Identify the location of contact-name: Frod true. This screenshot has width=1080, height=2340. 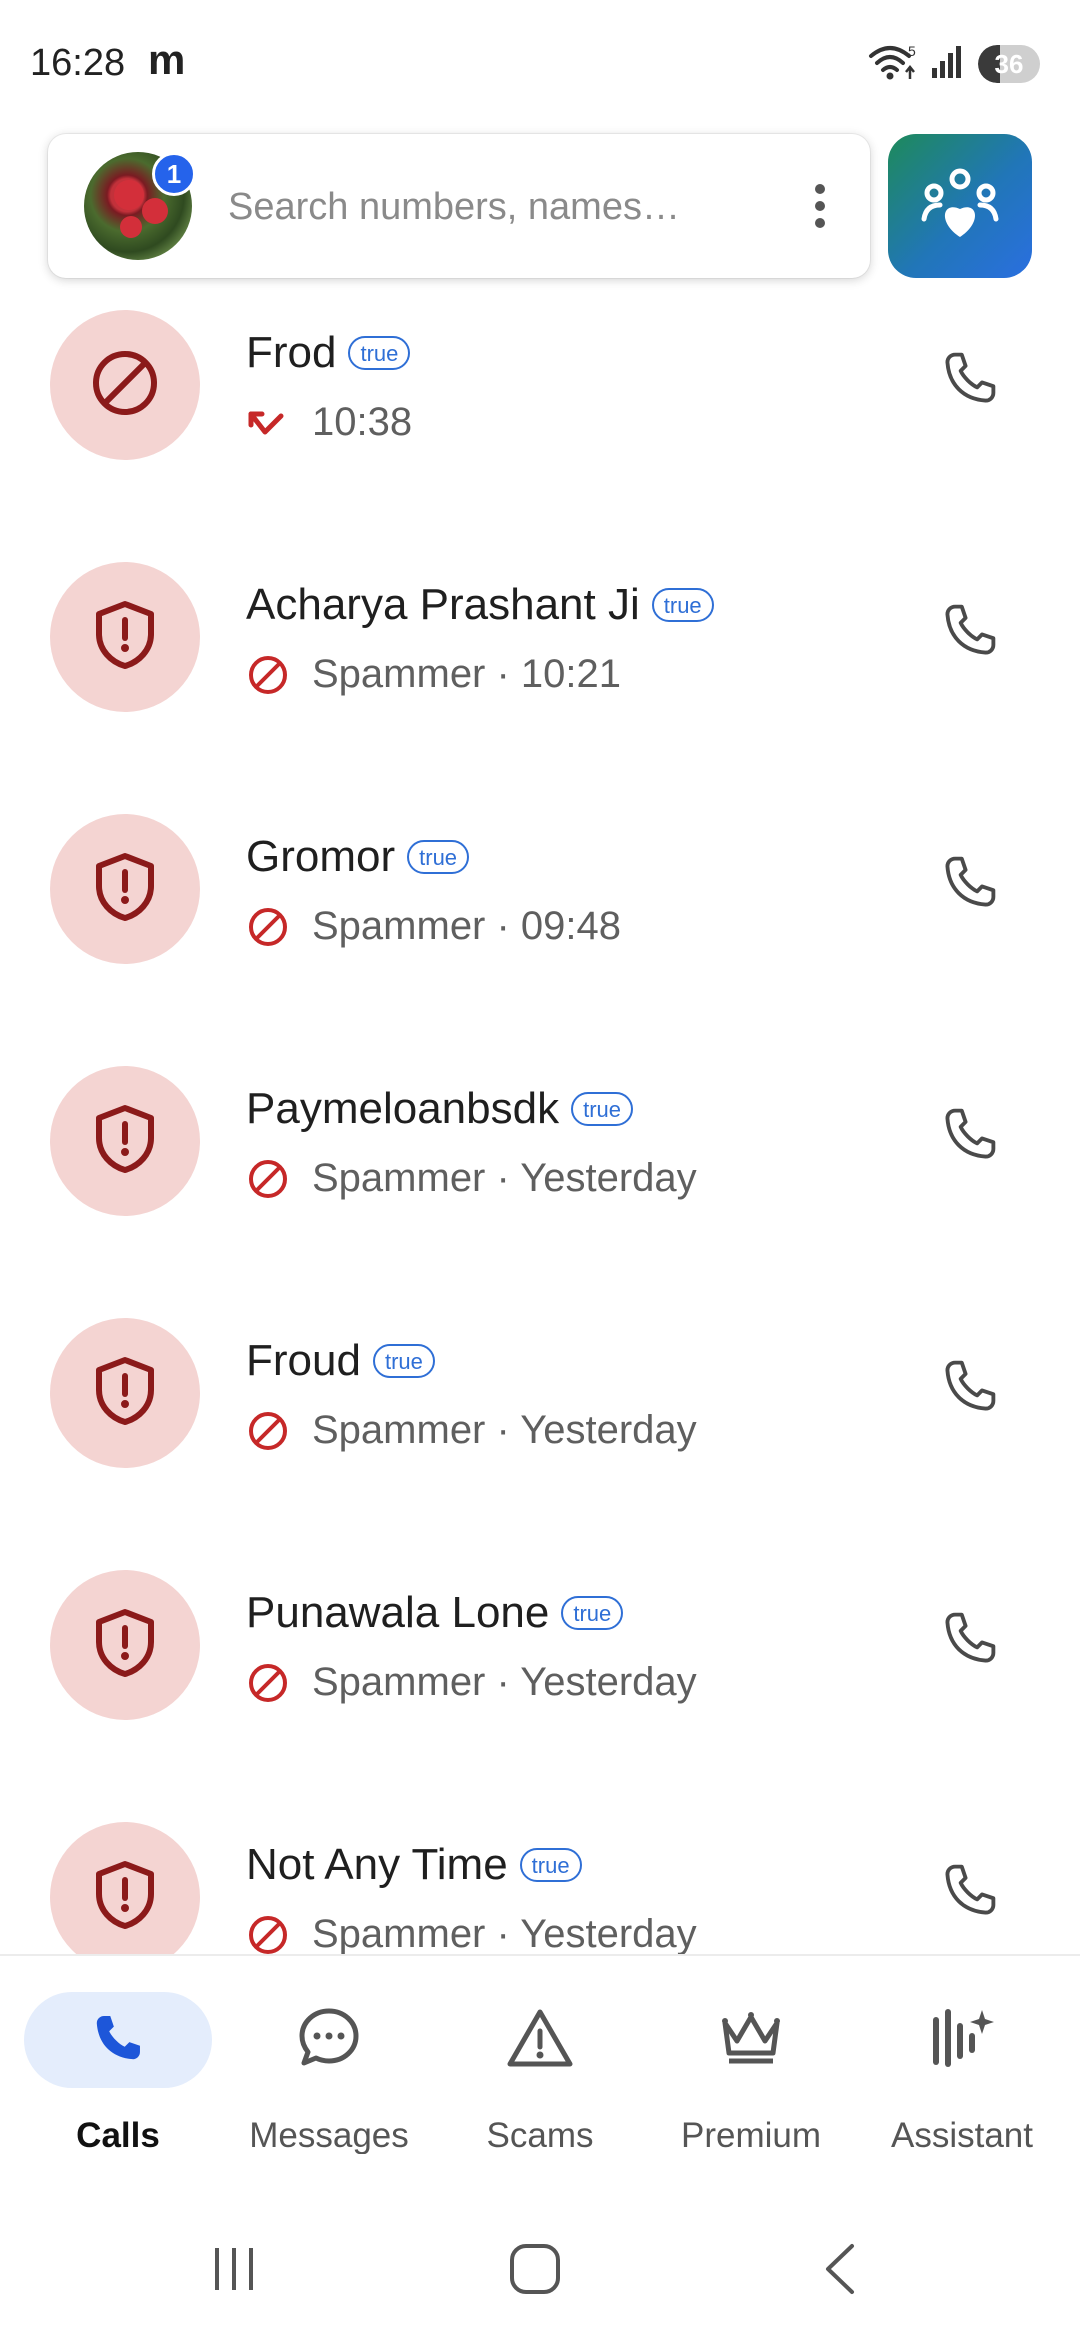
(328, 353).